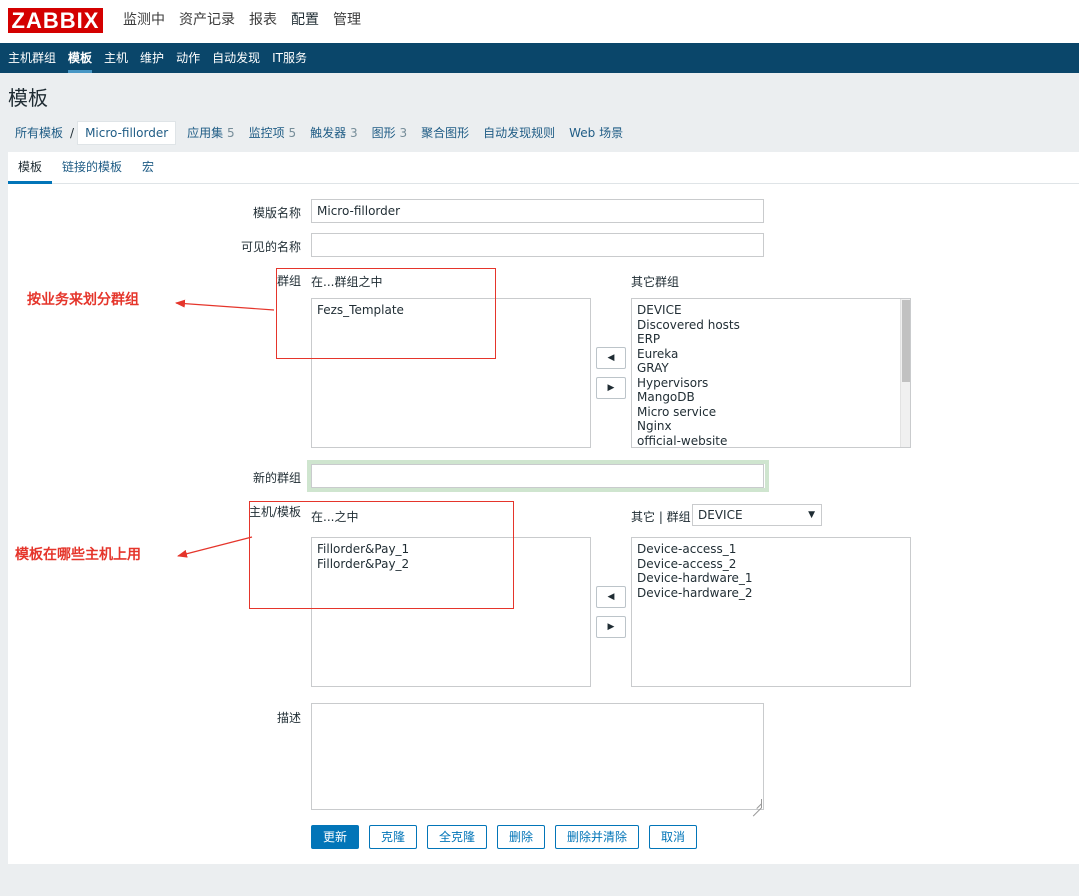 This screenshot has height=896, width=1079. What do you see at coordinates (225, 305) in the screenshot?
I see `groups-annotation-arrow` at bounding box center [225, 305].